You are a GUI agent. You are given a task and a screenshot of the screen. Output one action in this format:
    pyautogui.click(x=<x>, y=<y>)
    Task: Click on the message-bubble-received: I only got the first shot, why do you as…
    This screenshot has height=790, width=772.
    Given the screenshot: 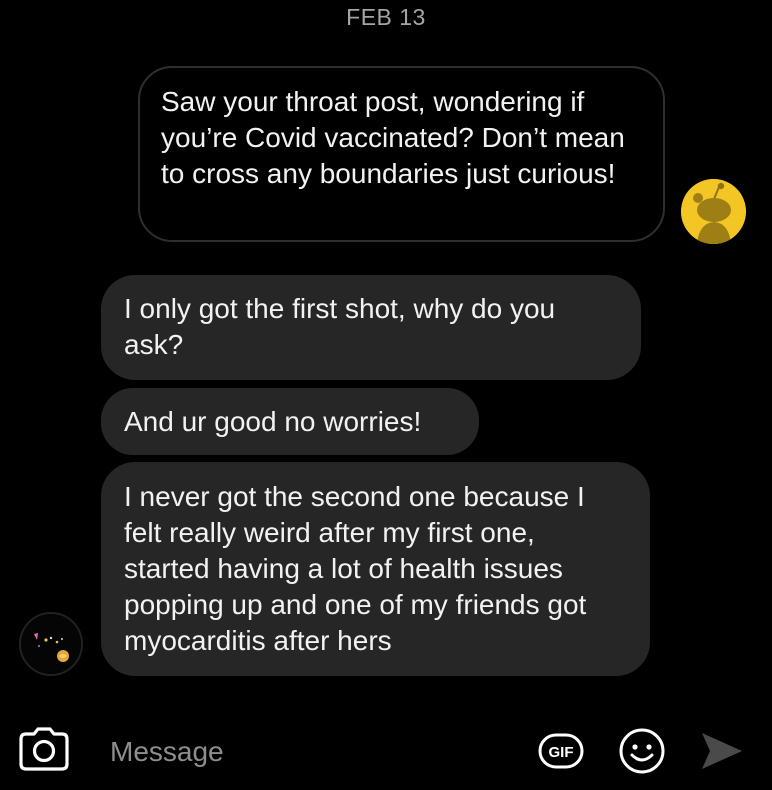 What is the action you would take?
    pyautogui.click(x=371, y=327)
    